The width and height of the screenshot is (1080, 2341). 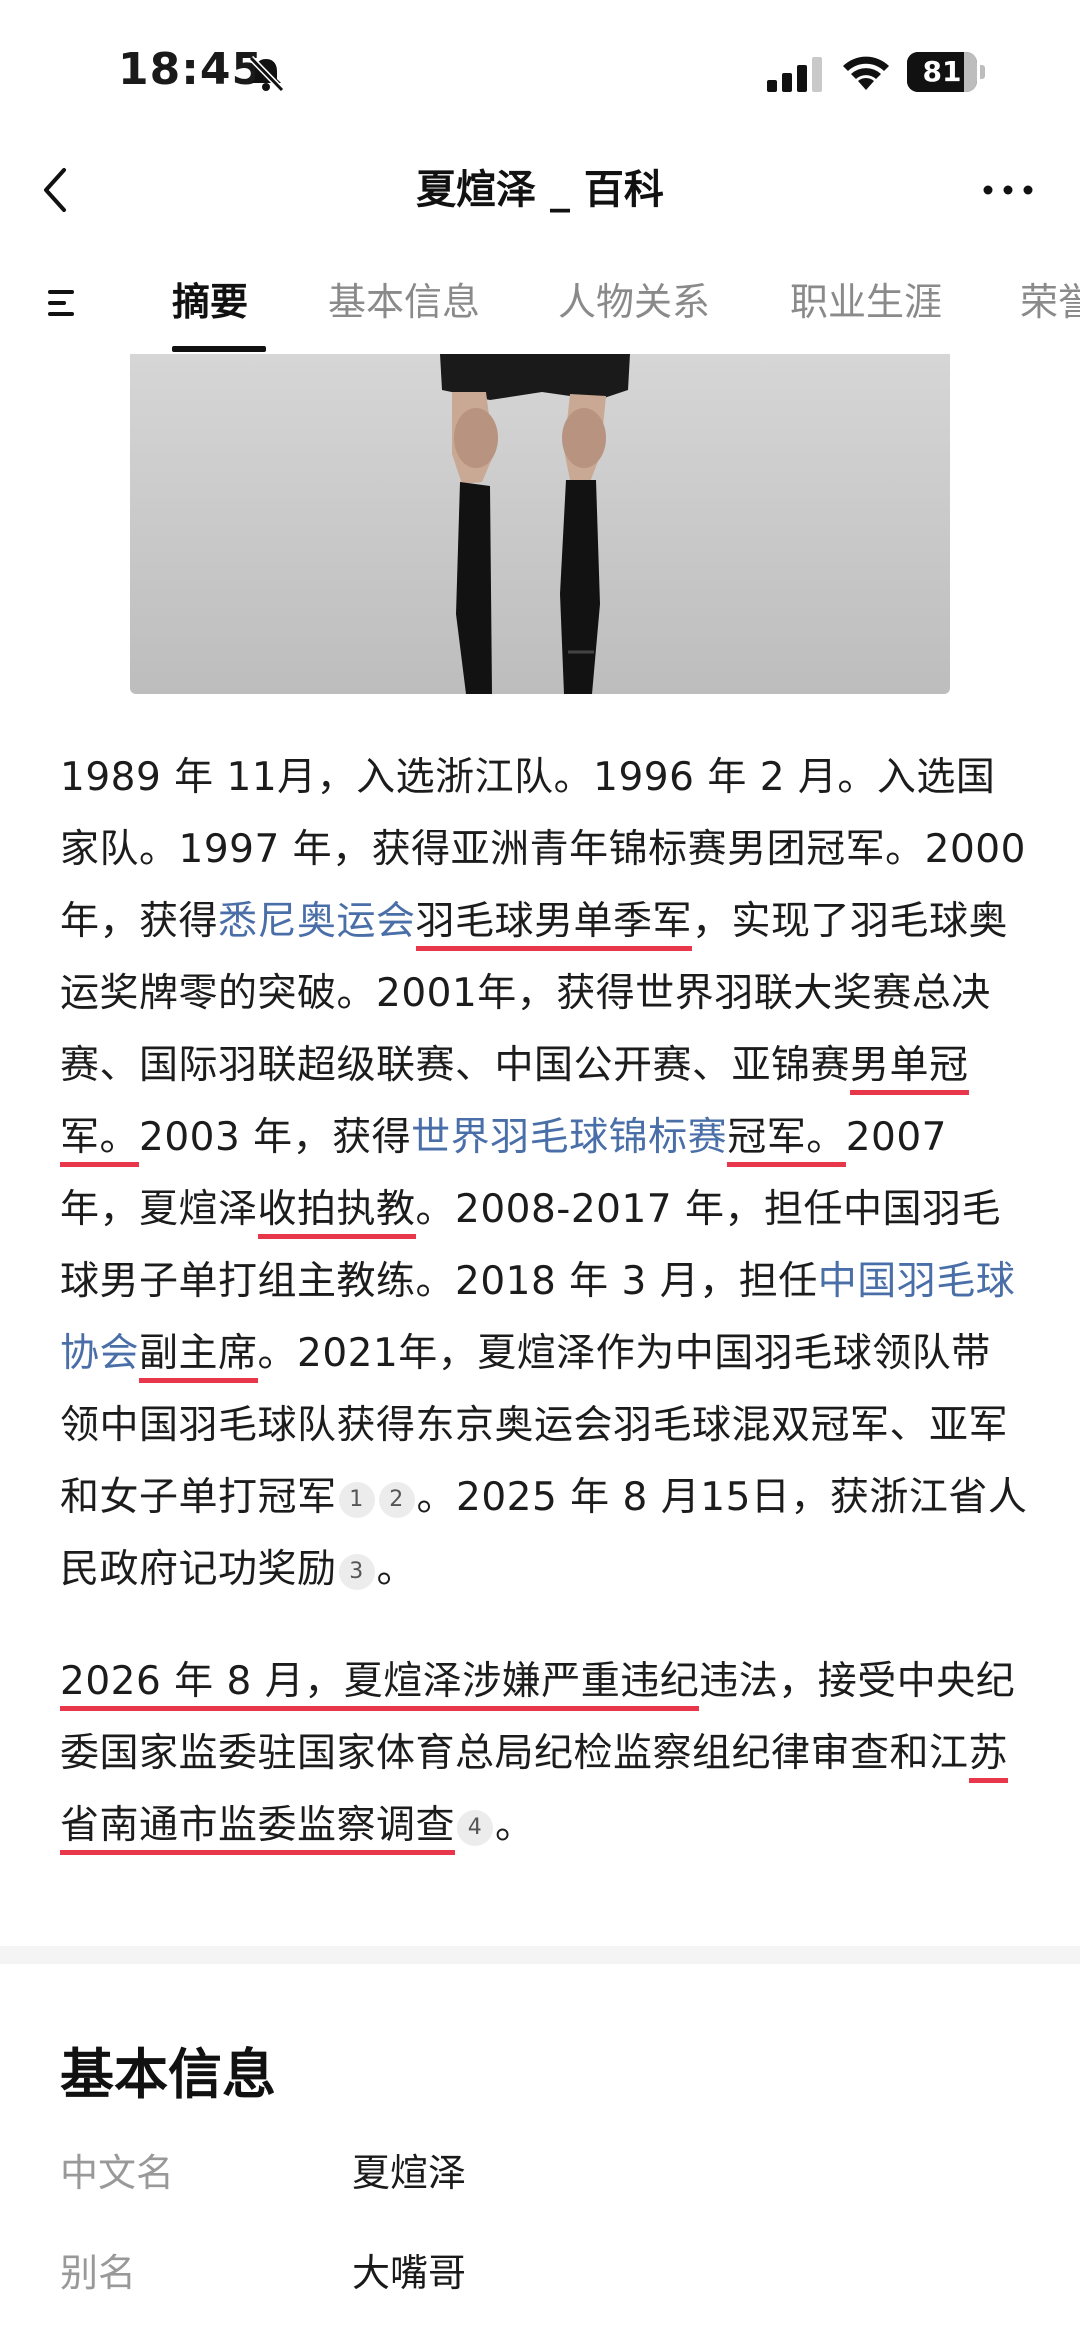 I want to click on battery-tip, so click(x=982, y=72).